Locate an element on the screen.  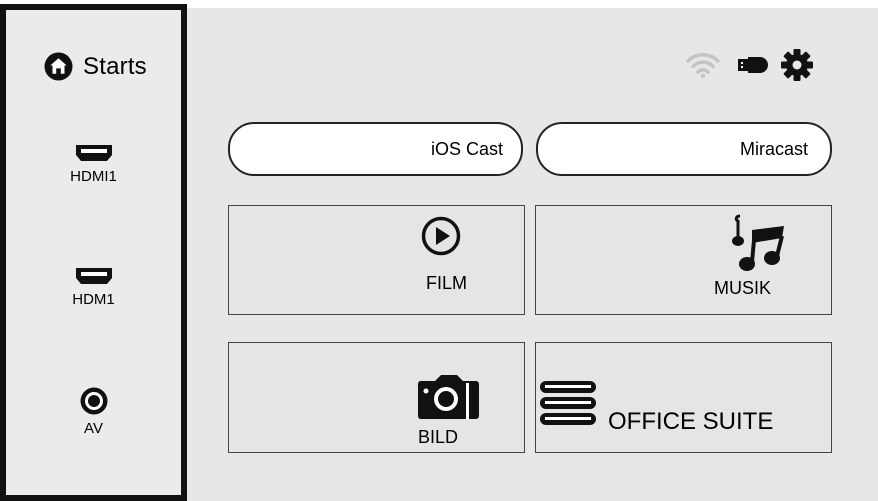
office-suite-label: OFFICE SUITE is located at coordinates (691, 421).